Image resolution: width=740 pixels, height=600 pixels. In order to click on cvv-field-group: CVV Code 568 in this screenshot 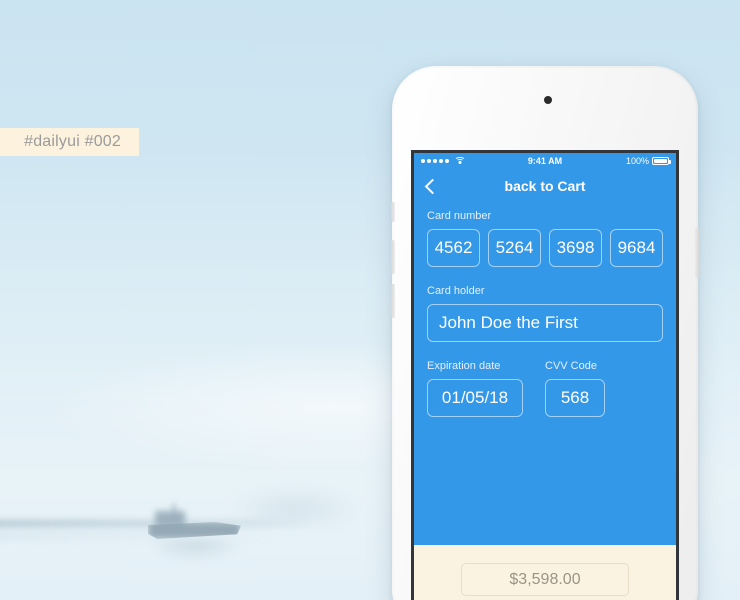, I will do `click(575, 388)`.